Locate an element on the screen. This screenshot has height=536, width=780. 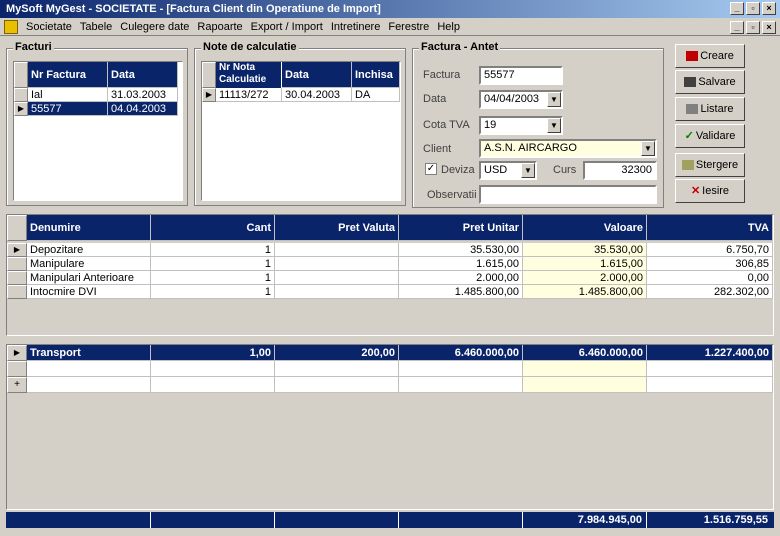
col-cant: Cant is located at coordinates (213, 228).